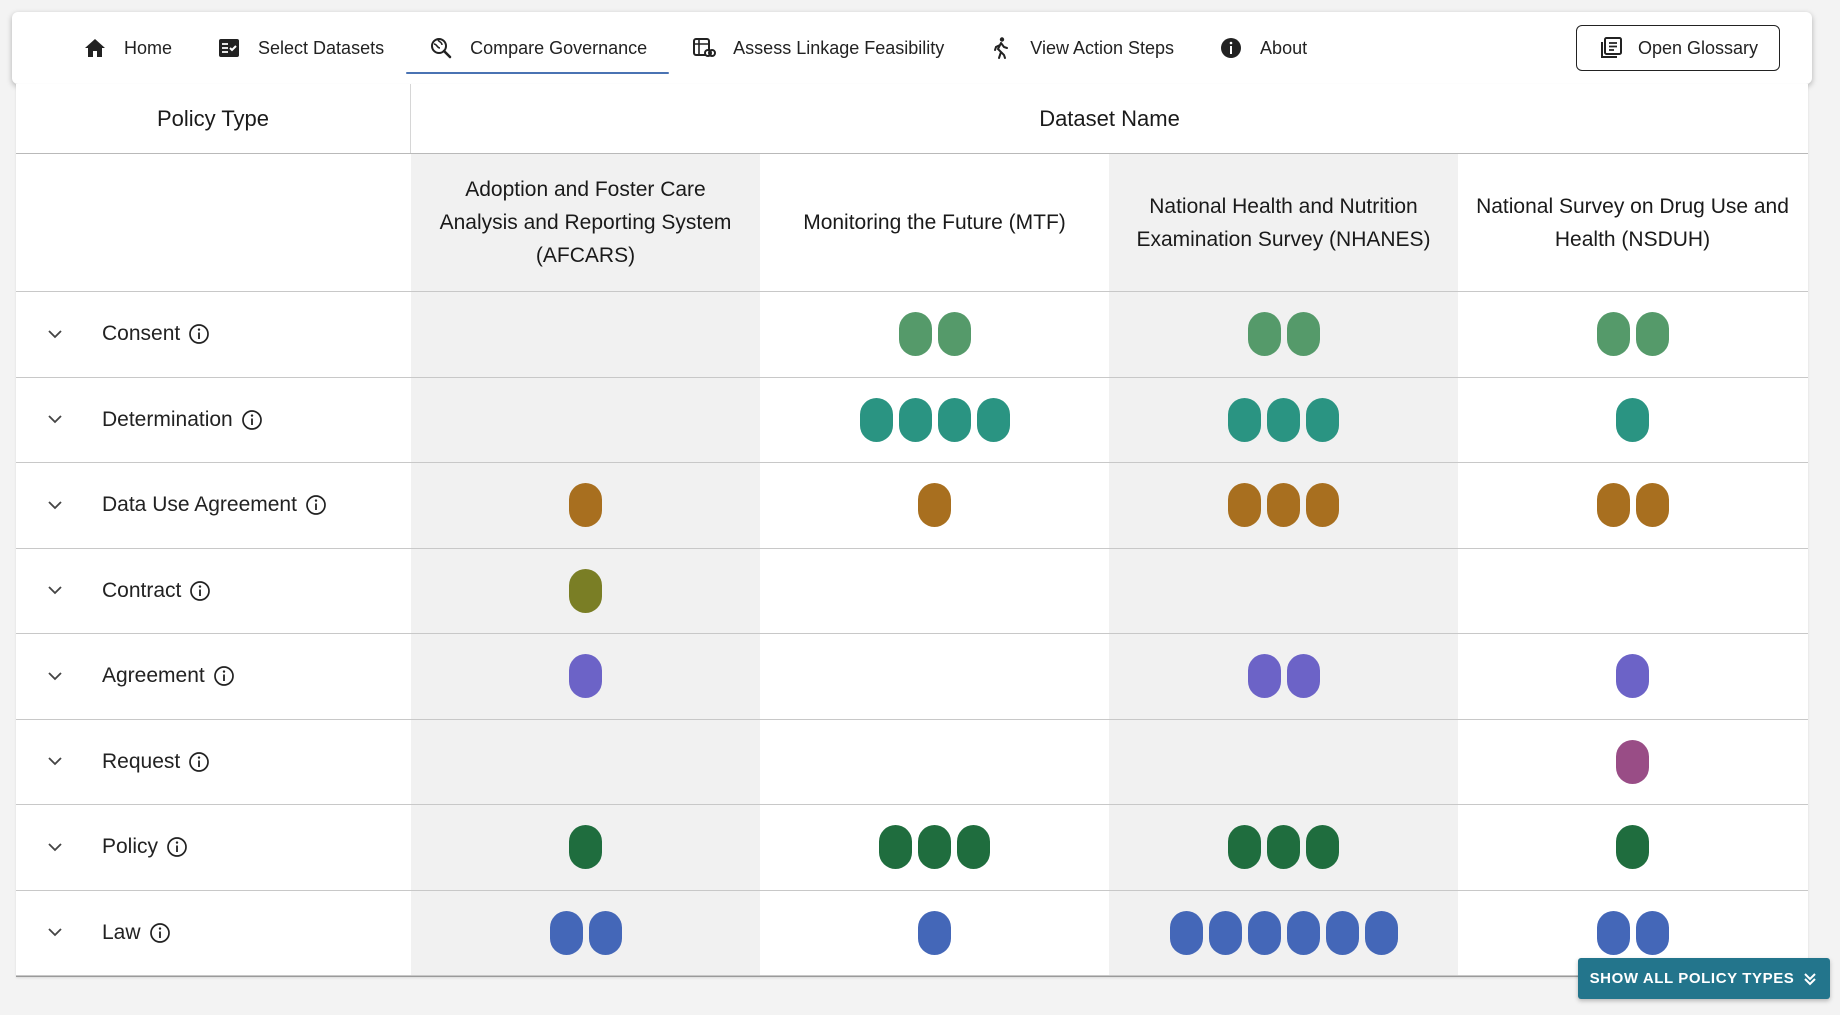  Describe the element at coordinates (817, 48) in the screenshot. I see `nav-assess-linkage: Assess Linkage Feasibility` at that location.